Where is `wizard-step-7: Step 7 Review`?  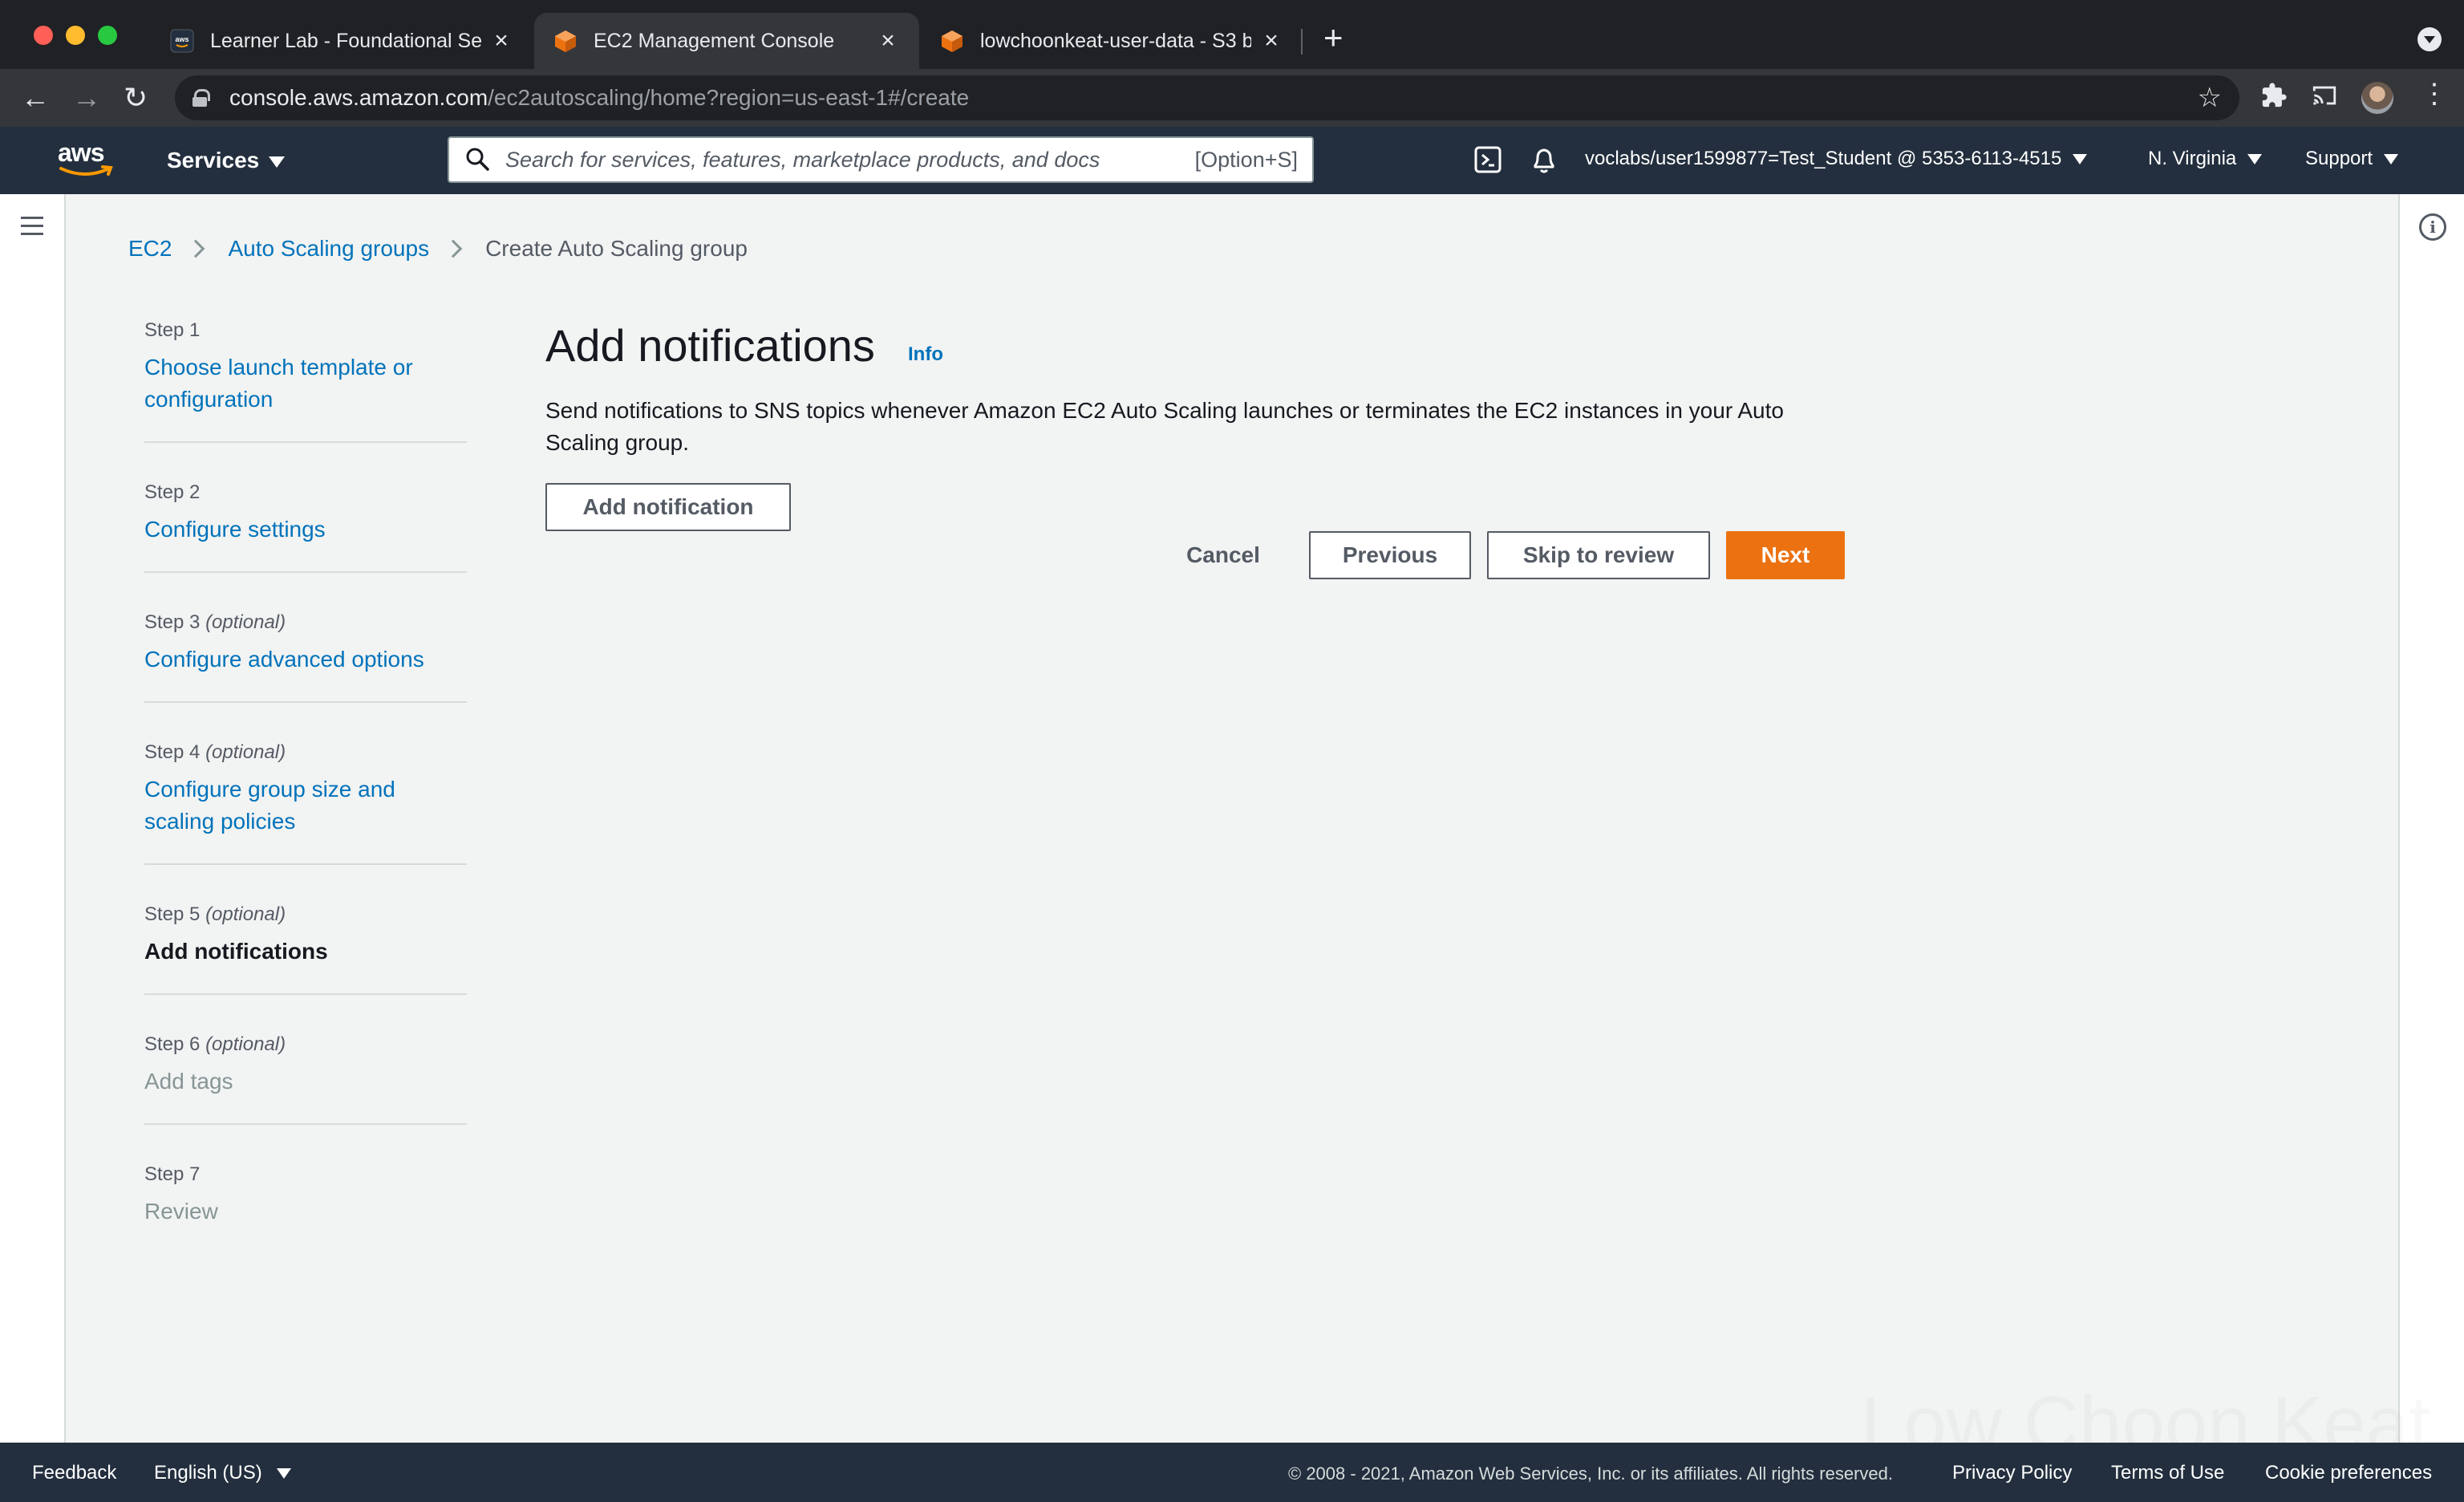
wizard-step-7: Step 7 Review is located at coordinates (305, 1208).